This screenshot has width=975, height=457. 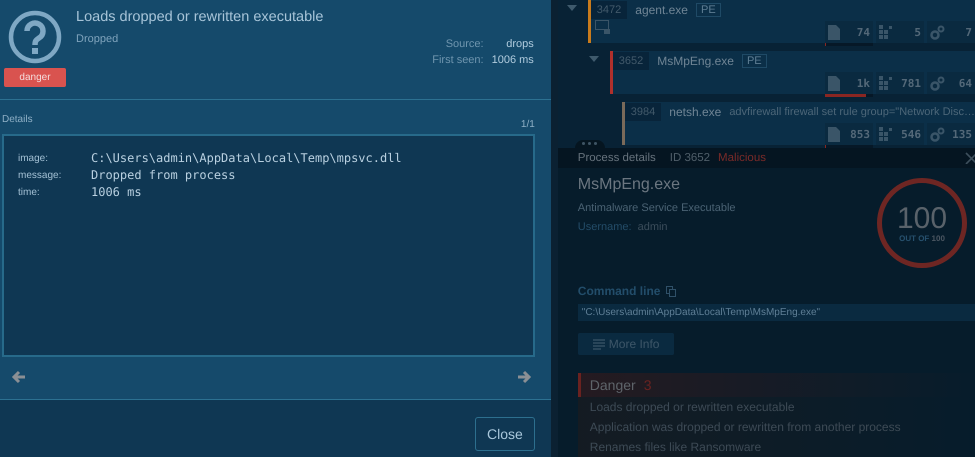 I want to click on meta-value: drops, so click(x=519, y=44).